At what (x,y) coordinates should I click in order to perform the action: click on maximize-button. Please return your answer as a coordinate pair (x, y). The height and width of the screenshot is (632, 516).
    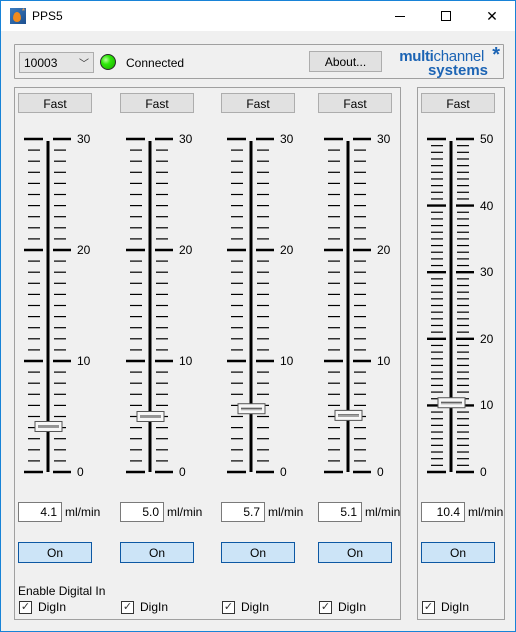
    Looking at the image, I should click on (446, 16).